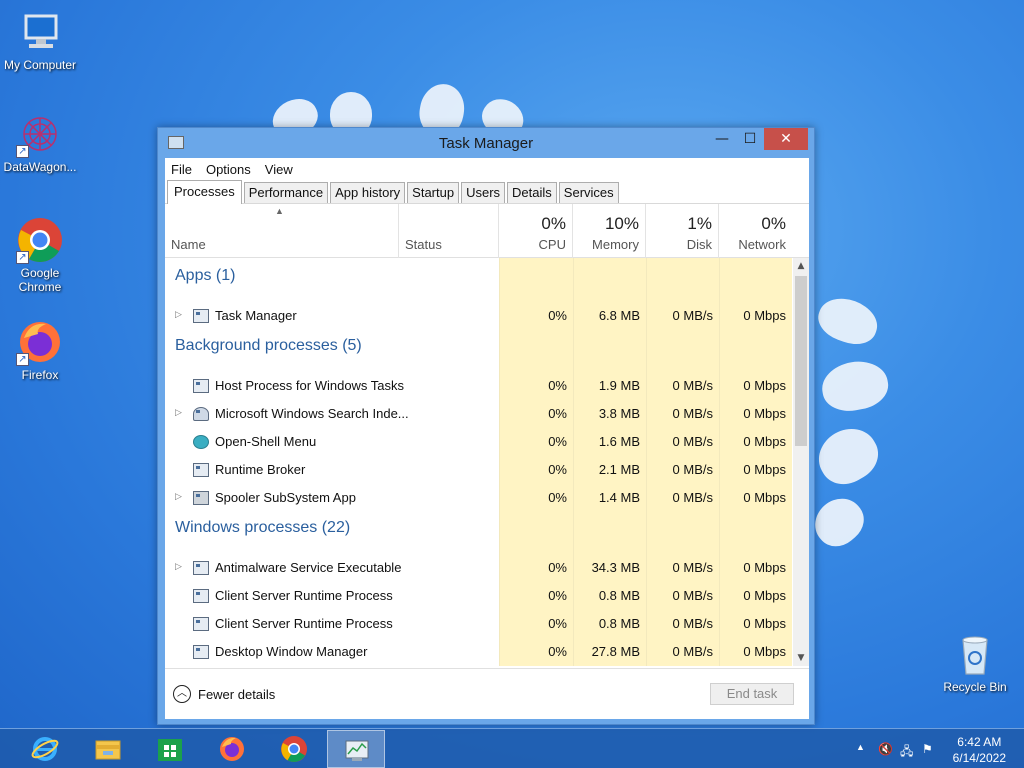  Describe the element at coordinates (487, 169) in the screenshot. I see `menu-bar: File Options View` at that location.